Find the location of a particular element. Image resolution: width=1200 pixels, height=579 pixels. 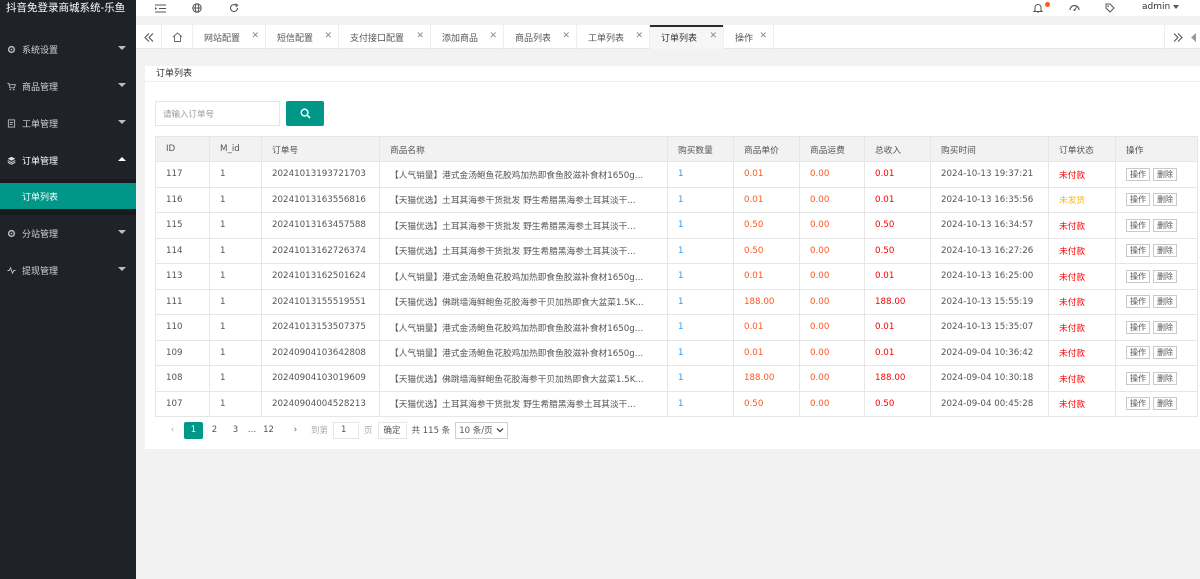

tab-sms-config: 短信配置 ✕ is located at coordinates (302, 37).